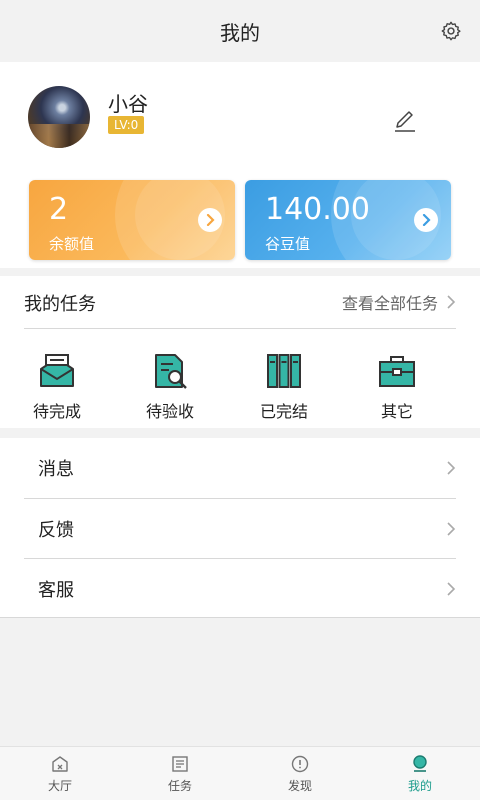 This screenshot has height=800, width=480. I want to click on top-bar: 我的, so click(240, 31).